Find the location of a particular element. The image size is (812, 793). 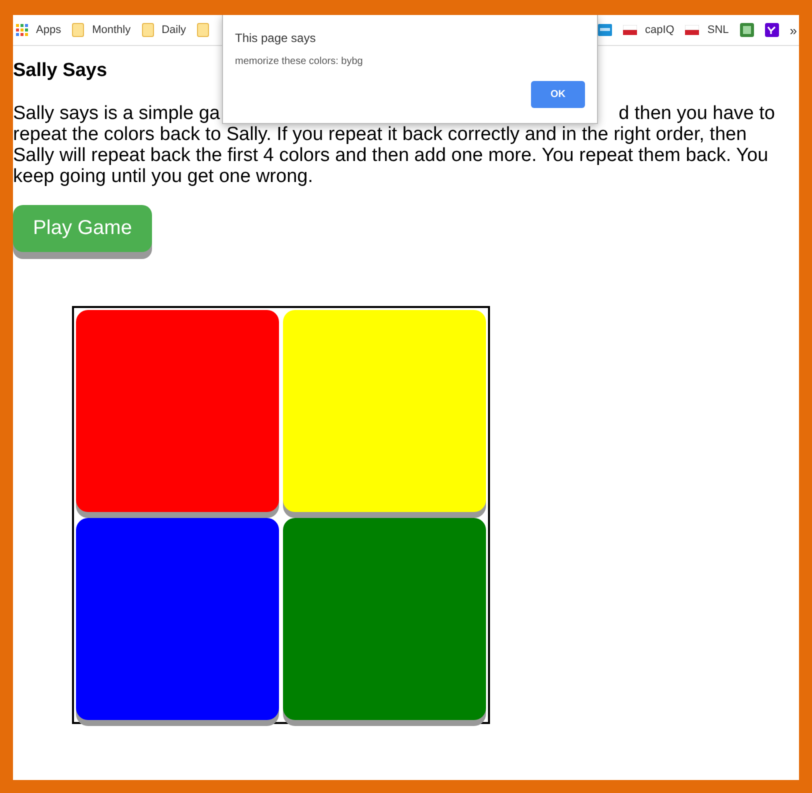

dialog-title: This page says is located at coordinates (276, 38).